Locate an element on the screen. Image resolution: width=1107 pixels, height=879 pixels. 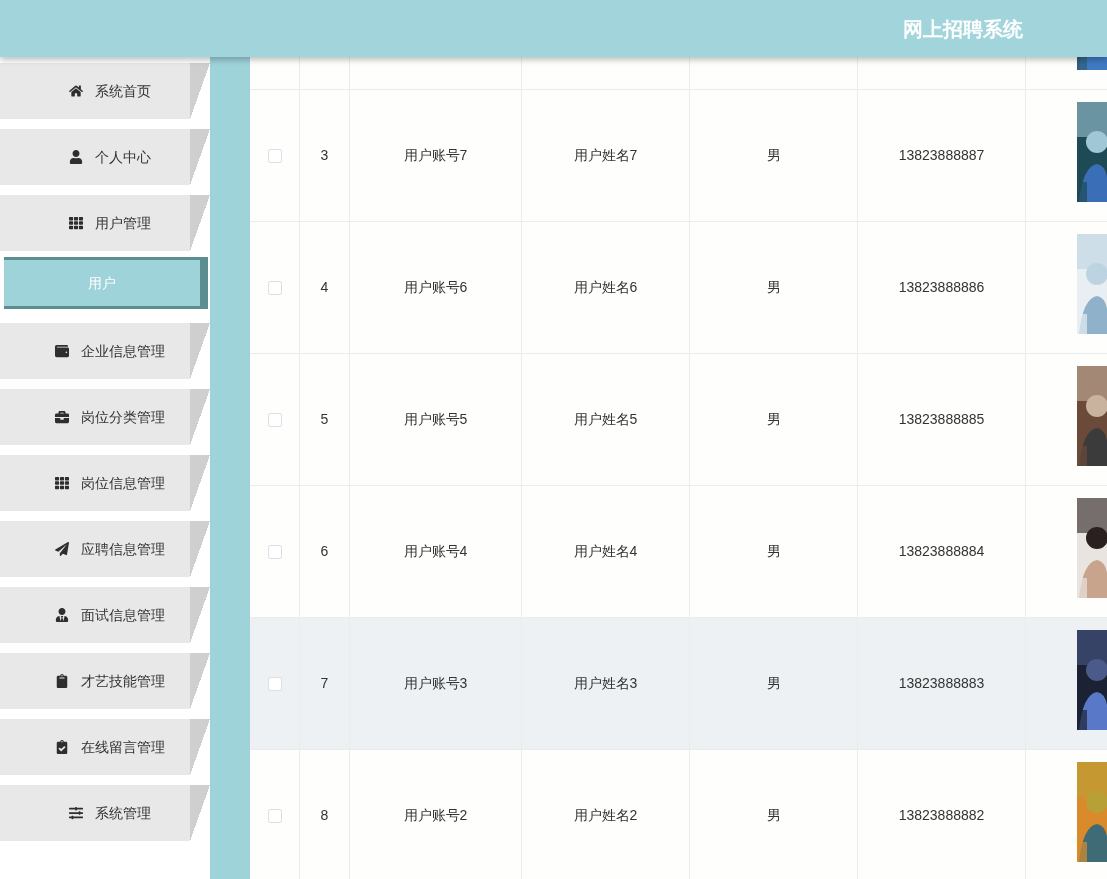
table-cell-text: 用户姓名4 is located at coordinates (605, 551).